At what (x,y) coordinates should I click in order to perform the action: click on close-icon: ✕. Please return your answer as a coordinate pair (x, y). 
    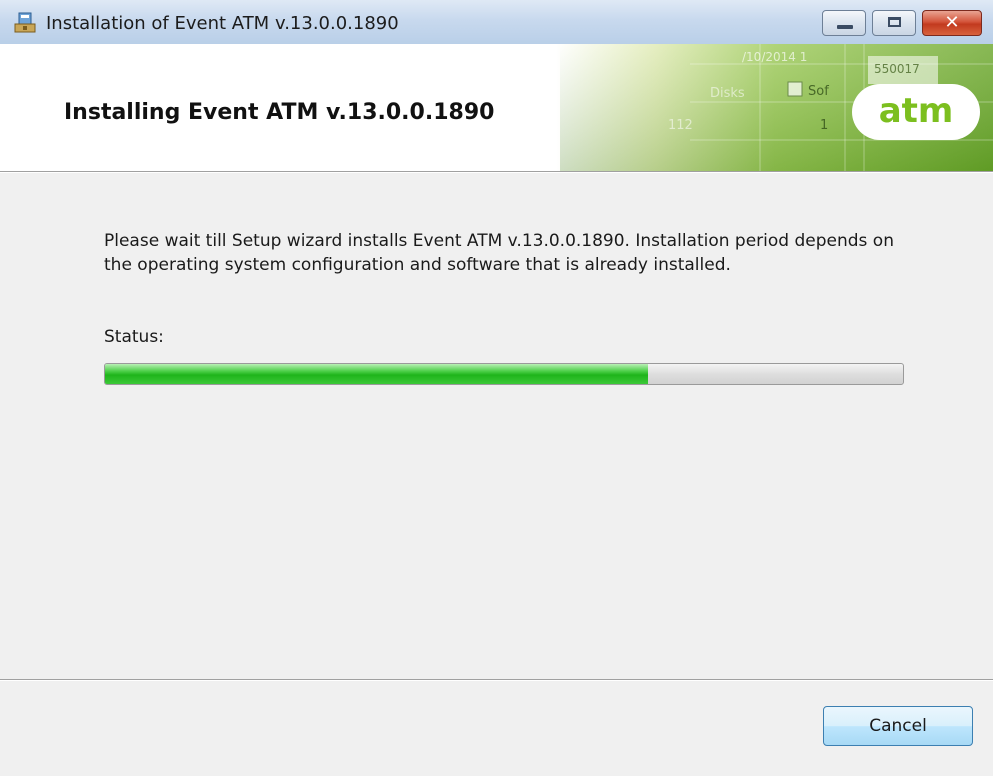
    Looking at the image, I should click on (952, 22).